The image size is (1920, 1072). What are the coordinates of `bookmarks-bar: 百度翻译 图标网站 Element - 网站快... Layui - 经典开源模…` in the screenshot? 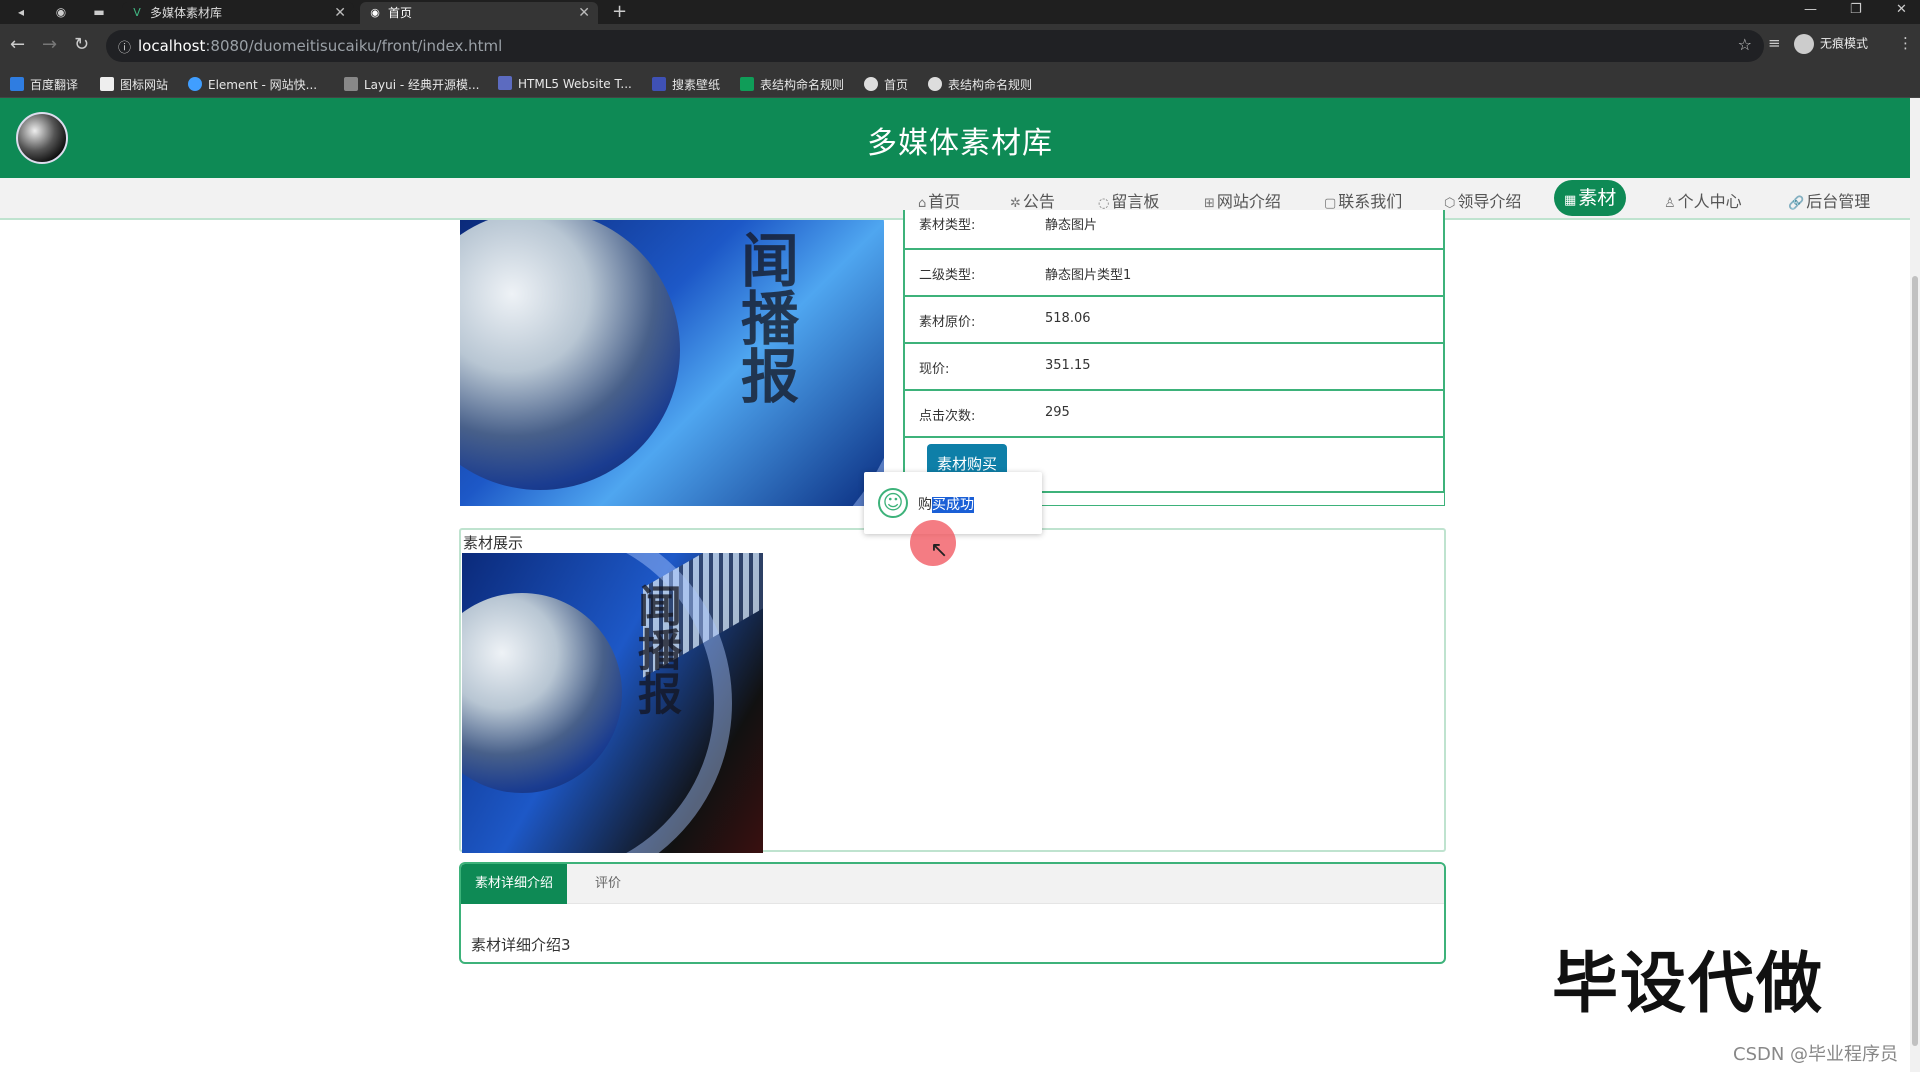 It's located at (960, 83).